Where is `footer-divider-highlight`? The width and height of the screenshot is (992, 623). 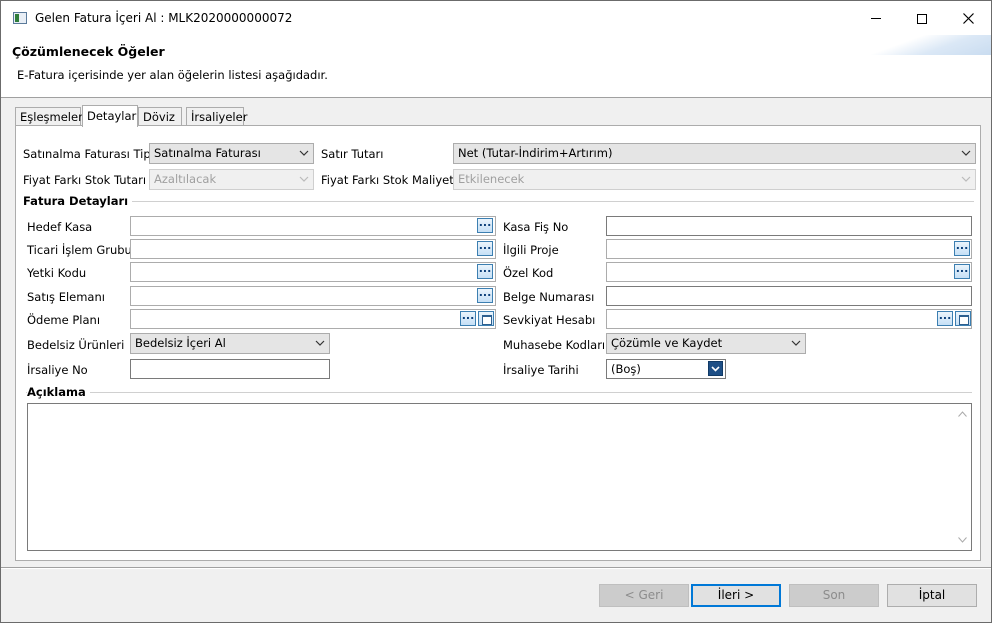 footer-divider-highlight is located at coordinates (496, 568).